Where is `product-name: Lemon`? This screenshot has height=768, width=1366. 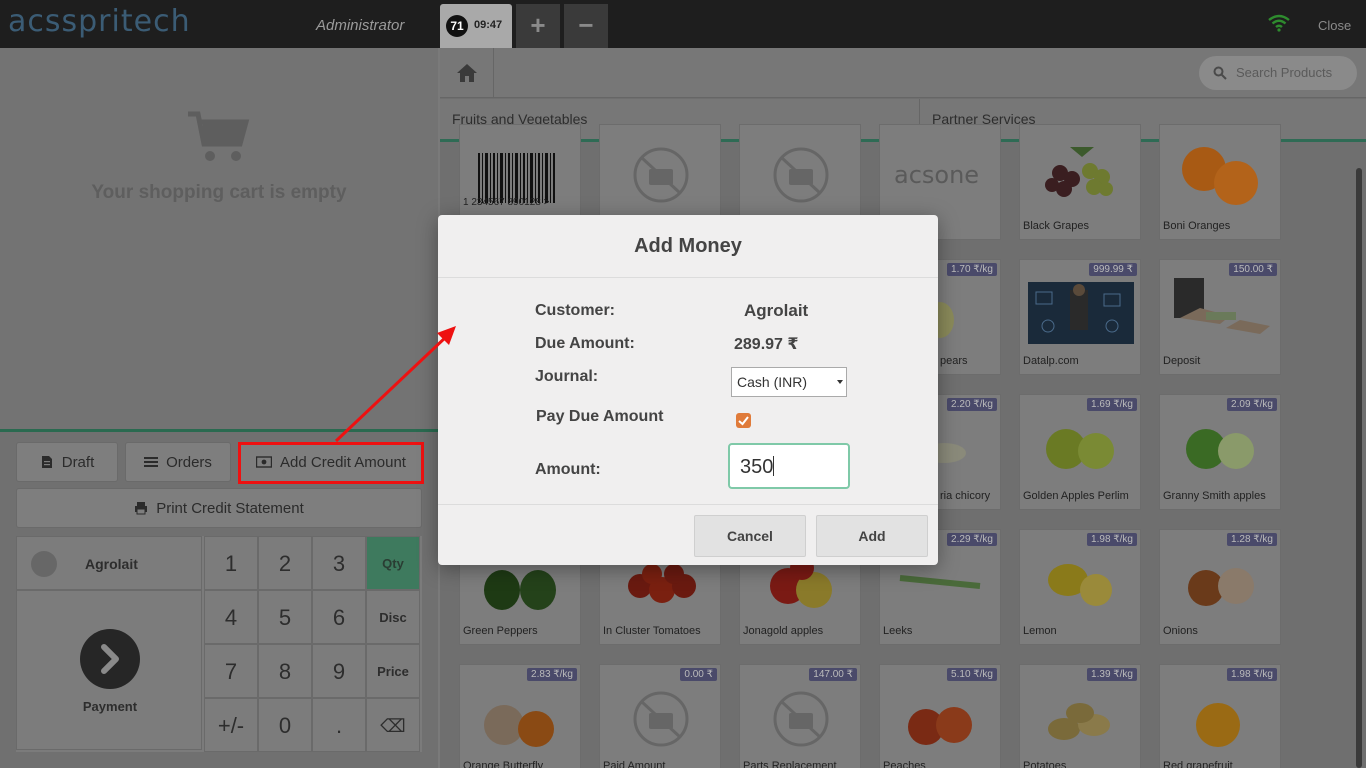
product-name: Lemon is located at coordinates (1040, 631).